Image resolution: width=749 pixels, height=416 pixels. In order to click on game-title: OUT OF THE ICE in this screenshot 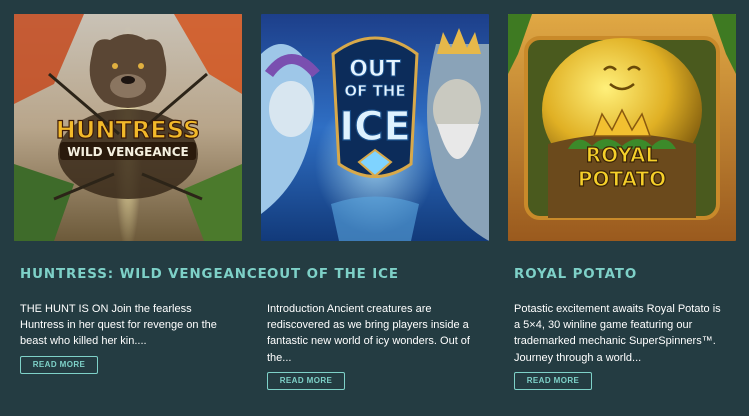, I will do `click(378, 274)`.